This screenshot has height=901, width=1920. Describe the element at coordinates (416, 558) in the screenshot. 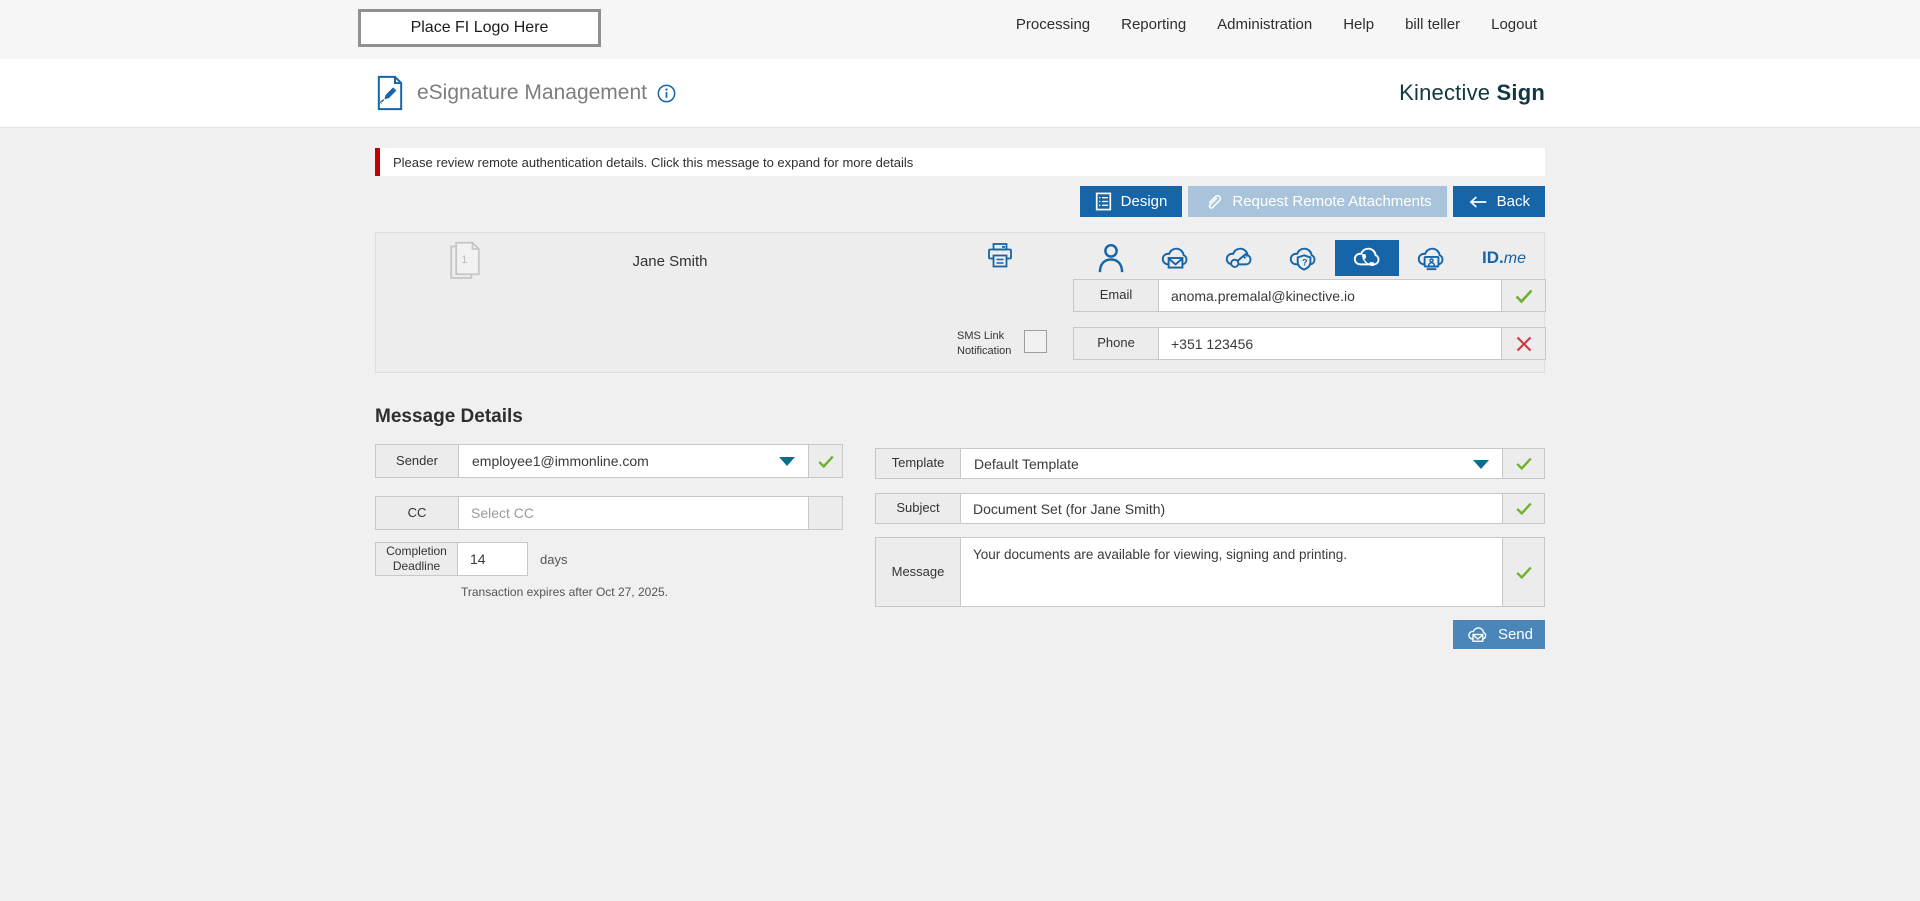

I see `completion-deadline-label: Completion Deadline` at that location.